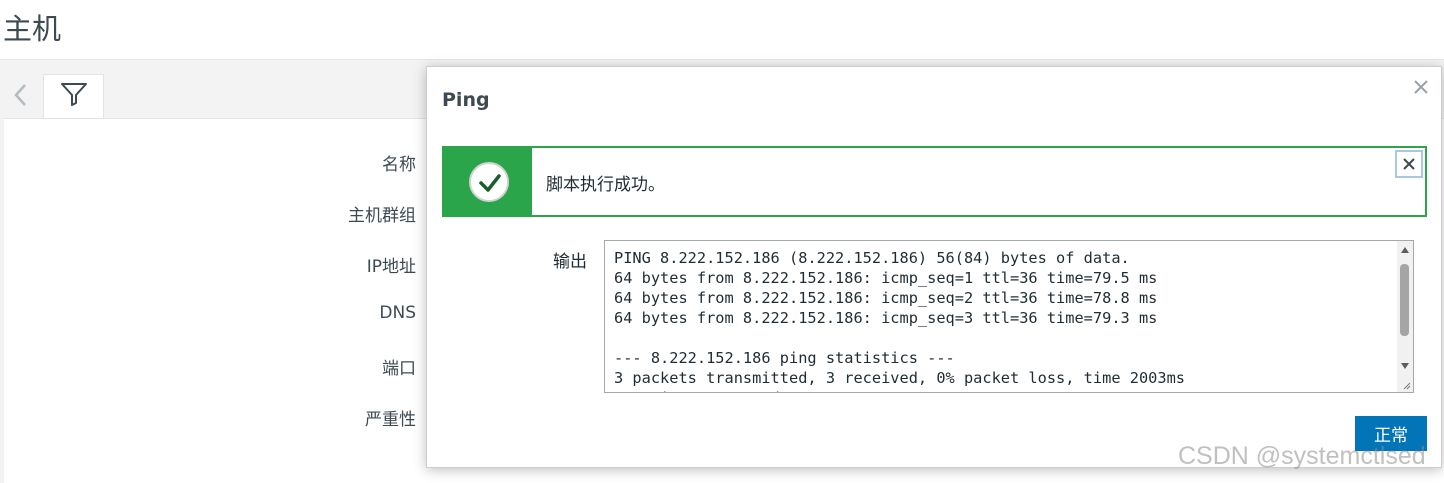 This screenshot has width=1444, height=483. Describe the element at coordinates (399, 165) in the screenshot. I see `filter-label-name: 名称` at that location.